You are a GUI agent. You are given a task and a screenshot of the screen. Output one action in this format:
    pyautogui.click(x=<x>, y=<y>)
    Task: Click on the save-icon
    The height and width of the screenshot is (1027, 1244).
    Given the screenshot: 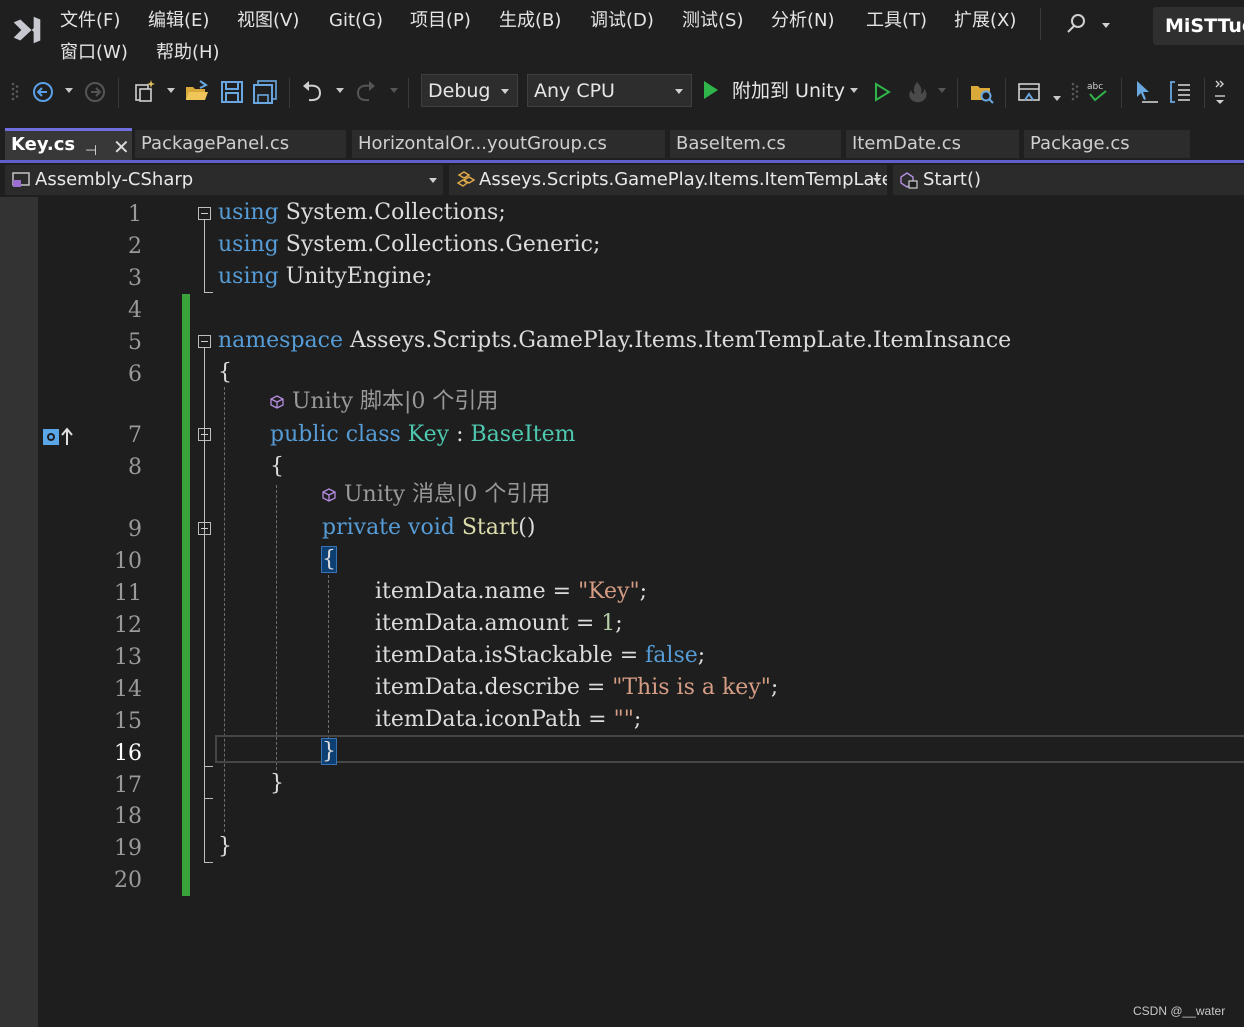 What is the action you would take?
    pyautogui.click(x=232, y=92)
    